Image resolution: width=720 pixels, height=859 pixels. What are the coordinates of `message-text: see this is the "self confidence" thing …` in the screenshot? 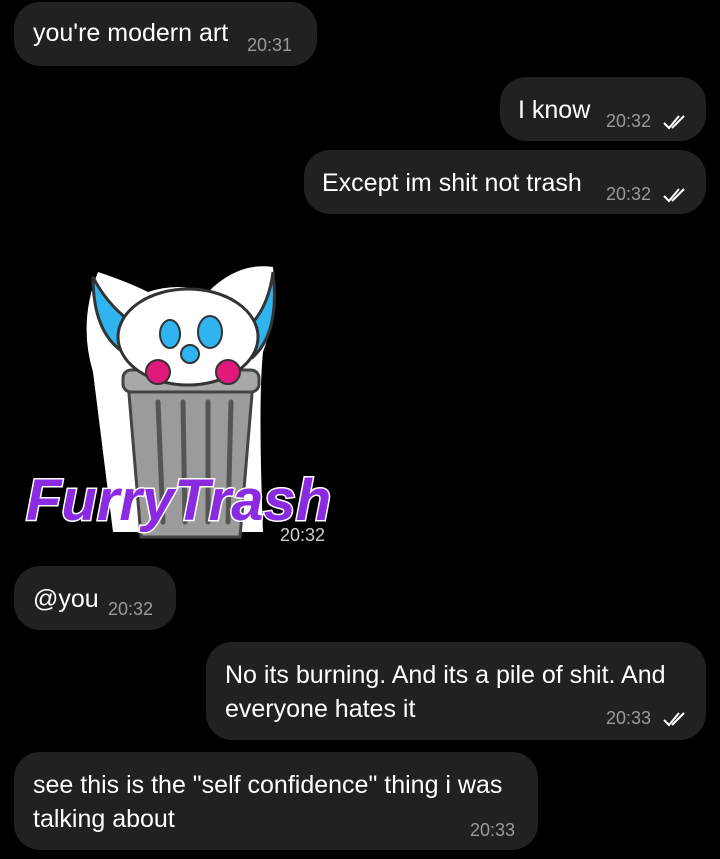 It's located at (271, 802).